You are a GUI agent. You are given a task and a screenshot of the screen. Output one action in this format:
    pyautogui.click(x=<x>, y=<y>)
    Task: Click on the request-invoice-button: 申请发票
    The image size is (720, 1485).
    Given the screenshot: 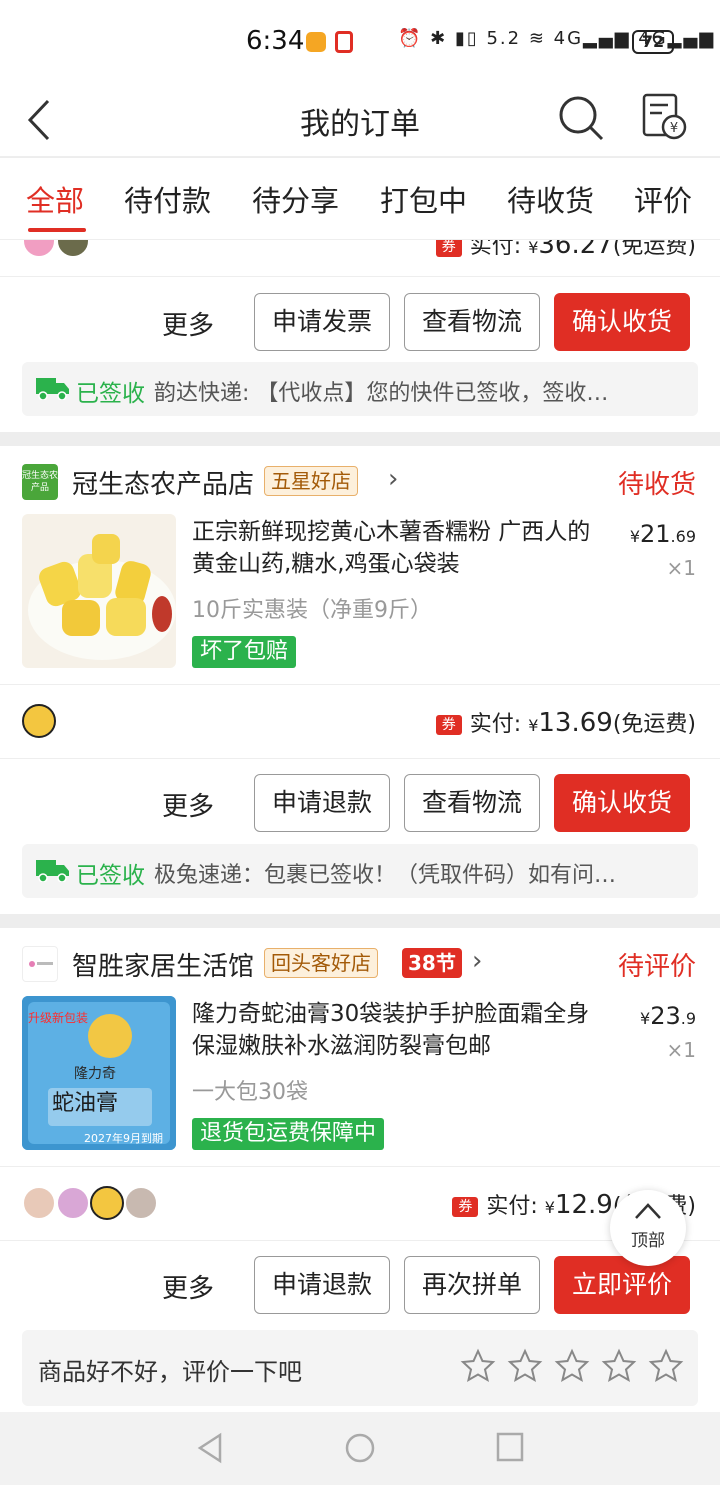 What is the action you would take?
    pyautogui.click(x=322, y=322)
    